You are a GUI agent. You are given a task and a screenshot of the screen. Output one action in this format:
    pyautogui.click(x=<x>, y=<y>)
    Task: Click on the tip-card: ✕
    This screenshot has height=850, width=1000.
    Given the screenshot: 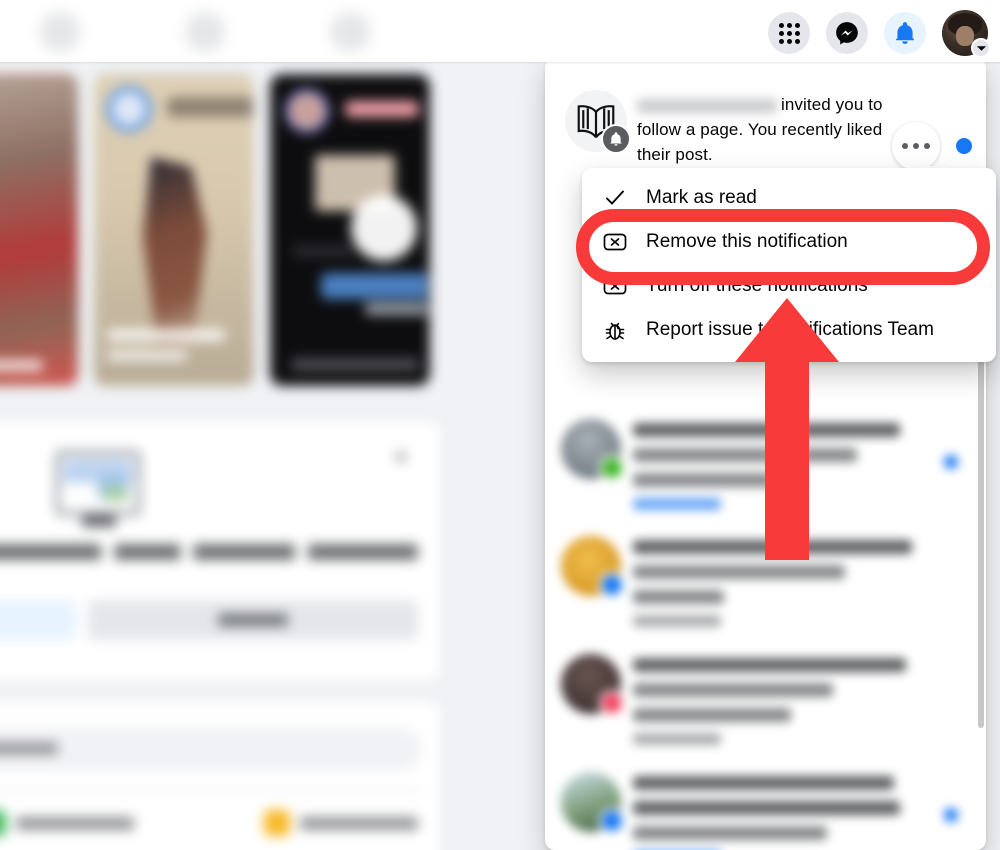 What is the action you would take?
    pyautogui.click(x=220, y=552)
    